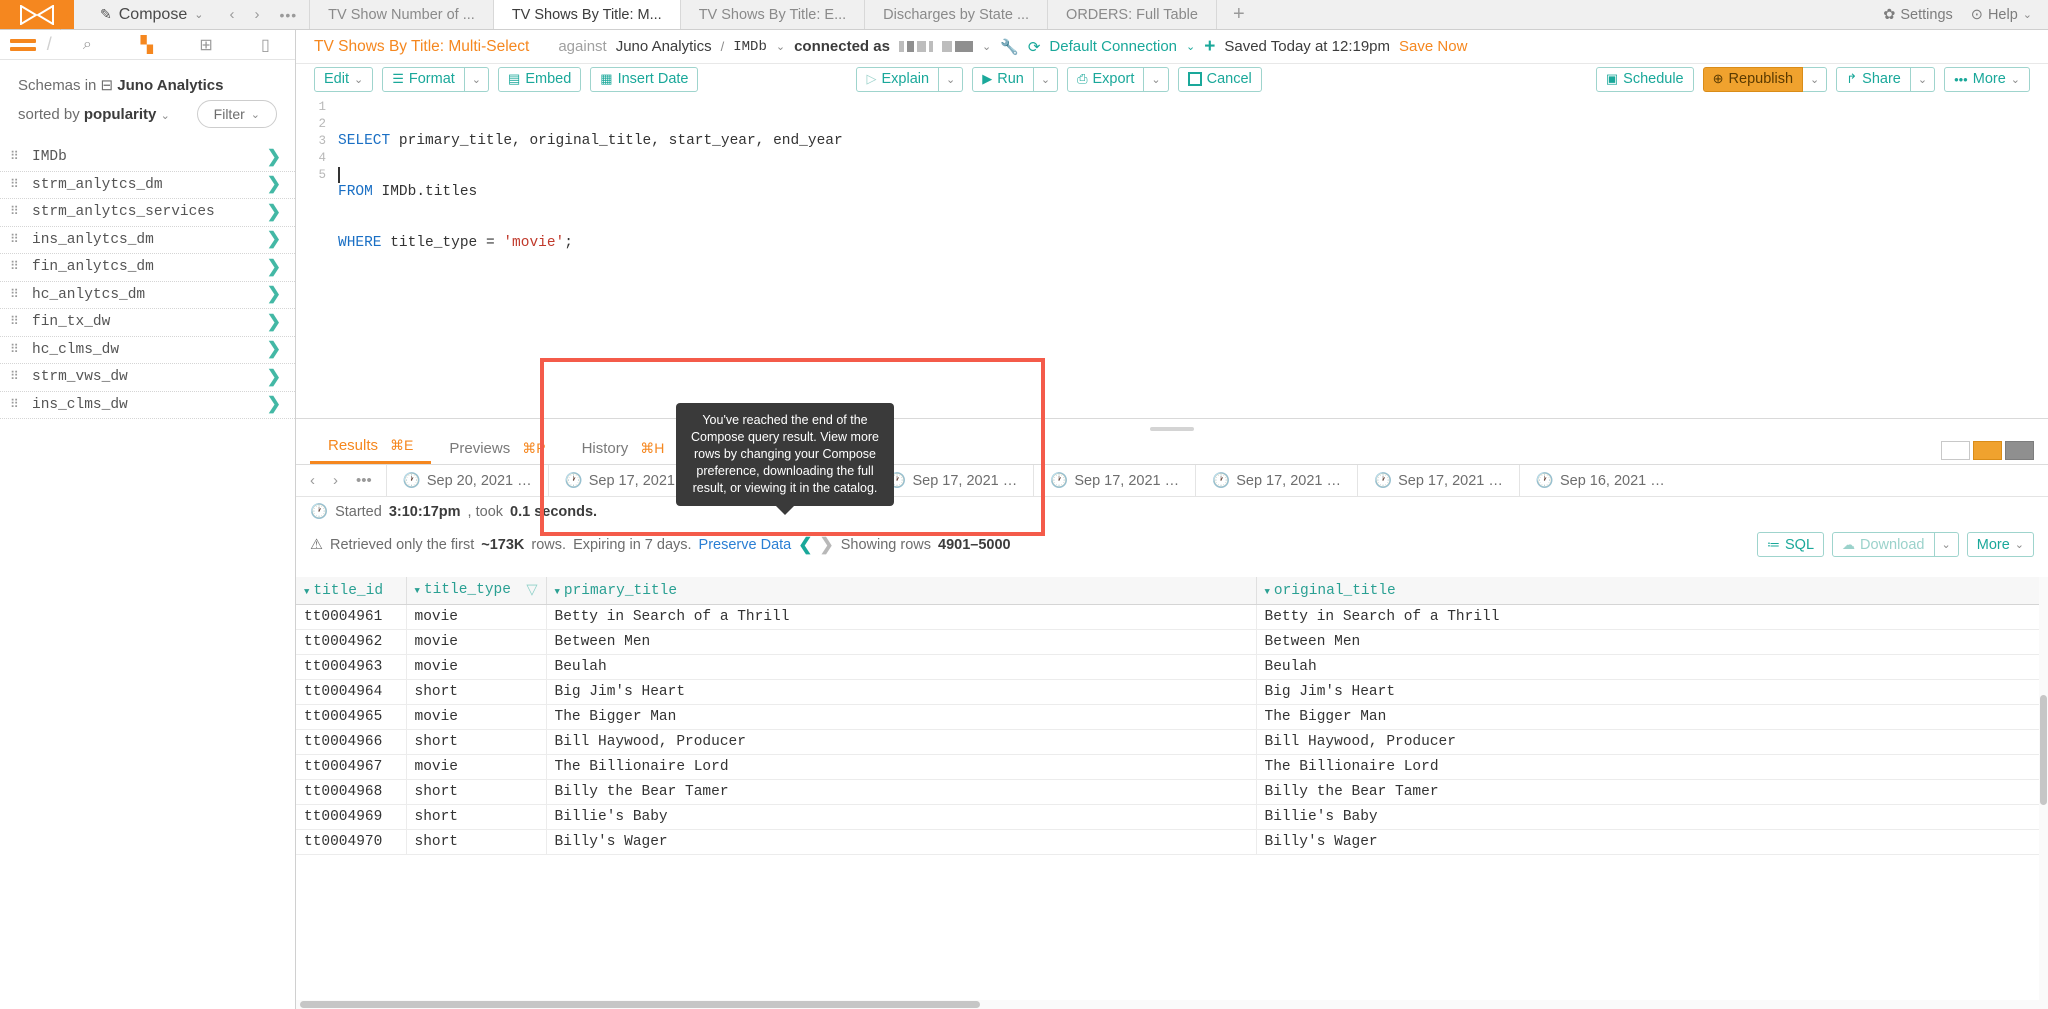 This screenshot has height=1009, width=2048. I want to click on add-connection-button: +, so click(1209, 47).